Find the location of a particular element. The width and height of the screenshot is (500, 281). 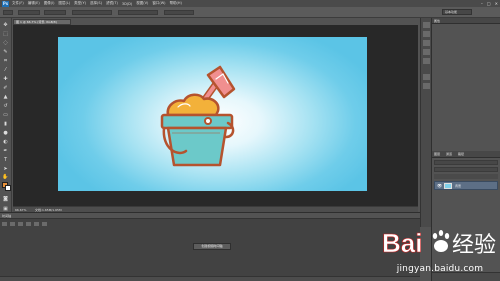

layers-panel-header: 图层 通道 路径 is located at coordinates (466, 154).